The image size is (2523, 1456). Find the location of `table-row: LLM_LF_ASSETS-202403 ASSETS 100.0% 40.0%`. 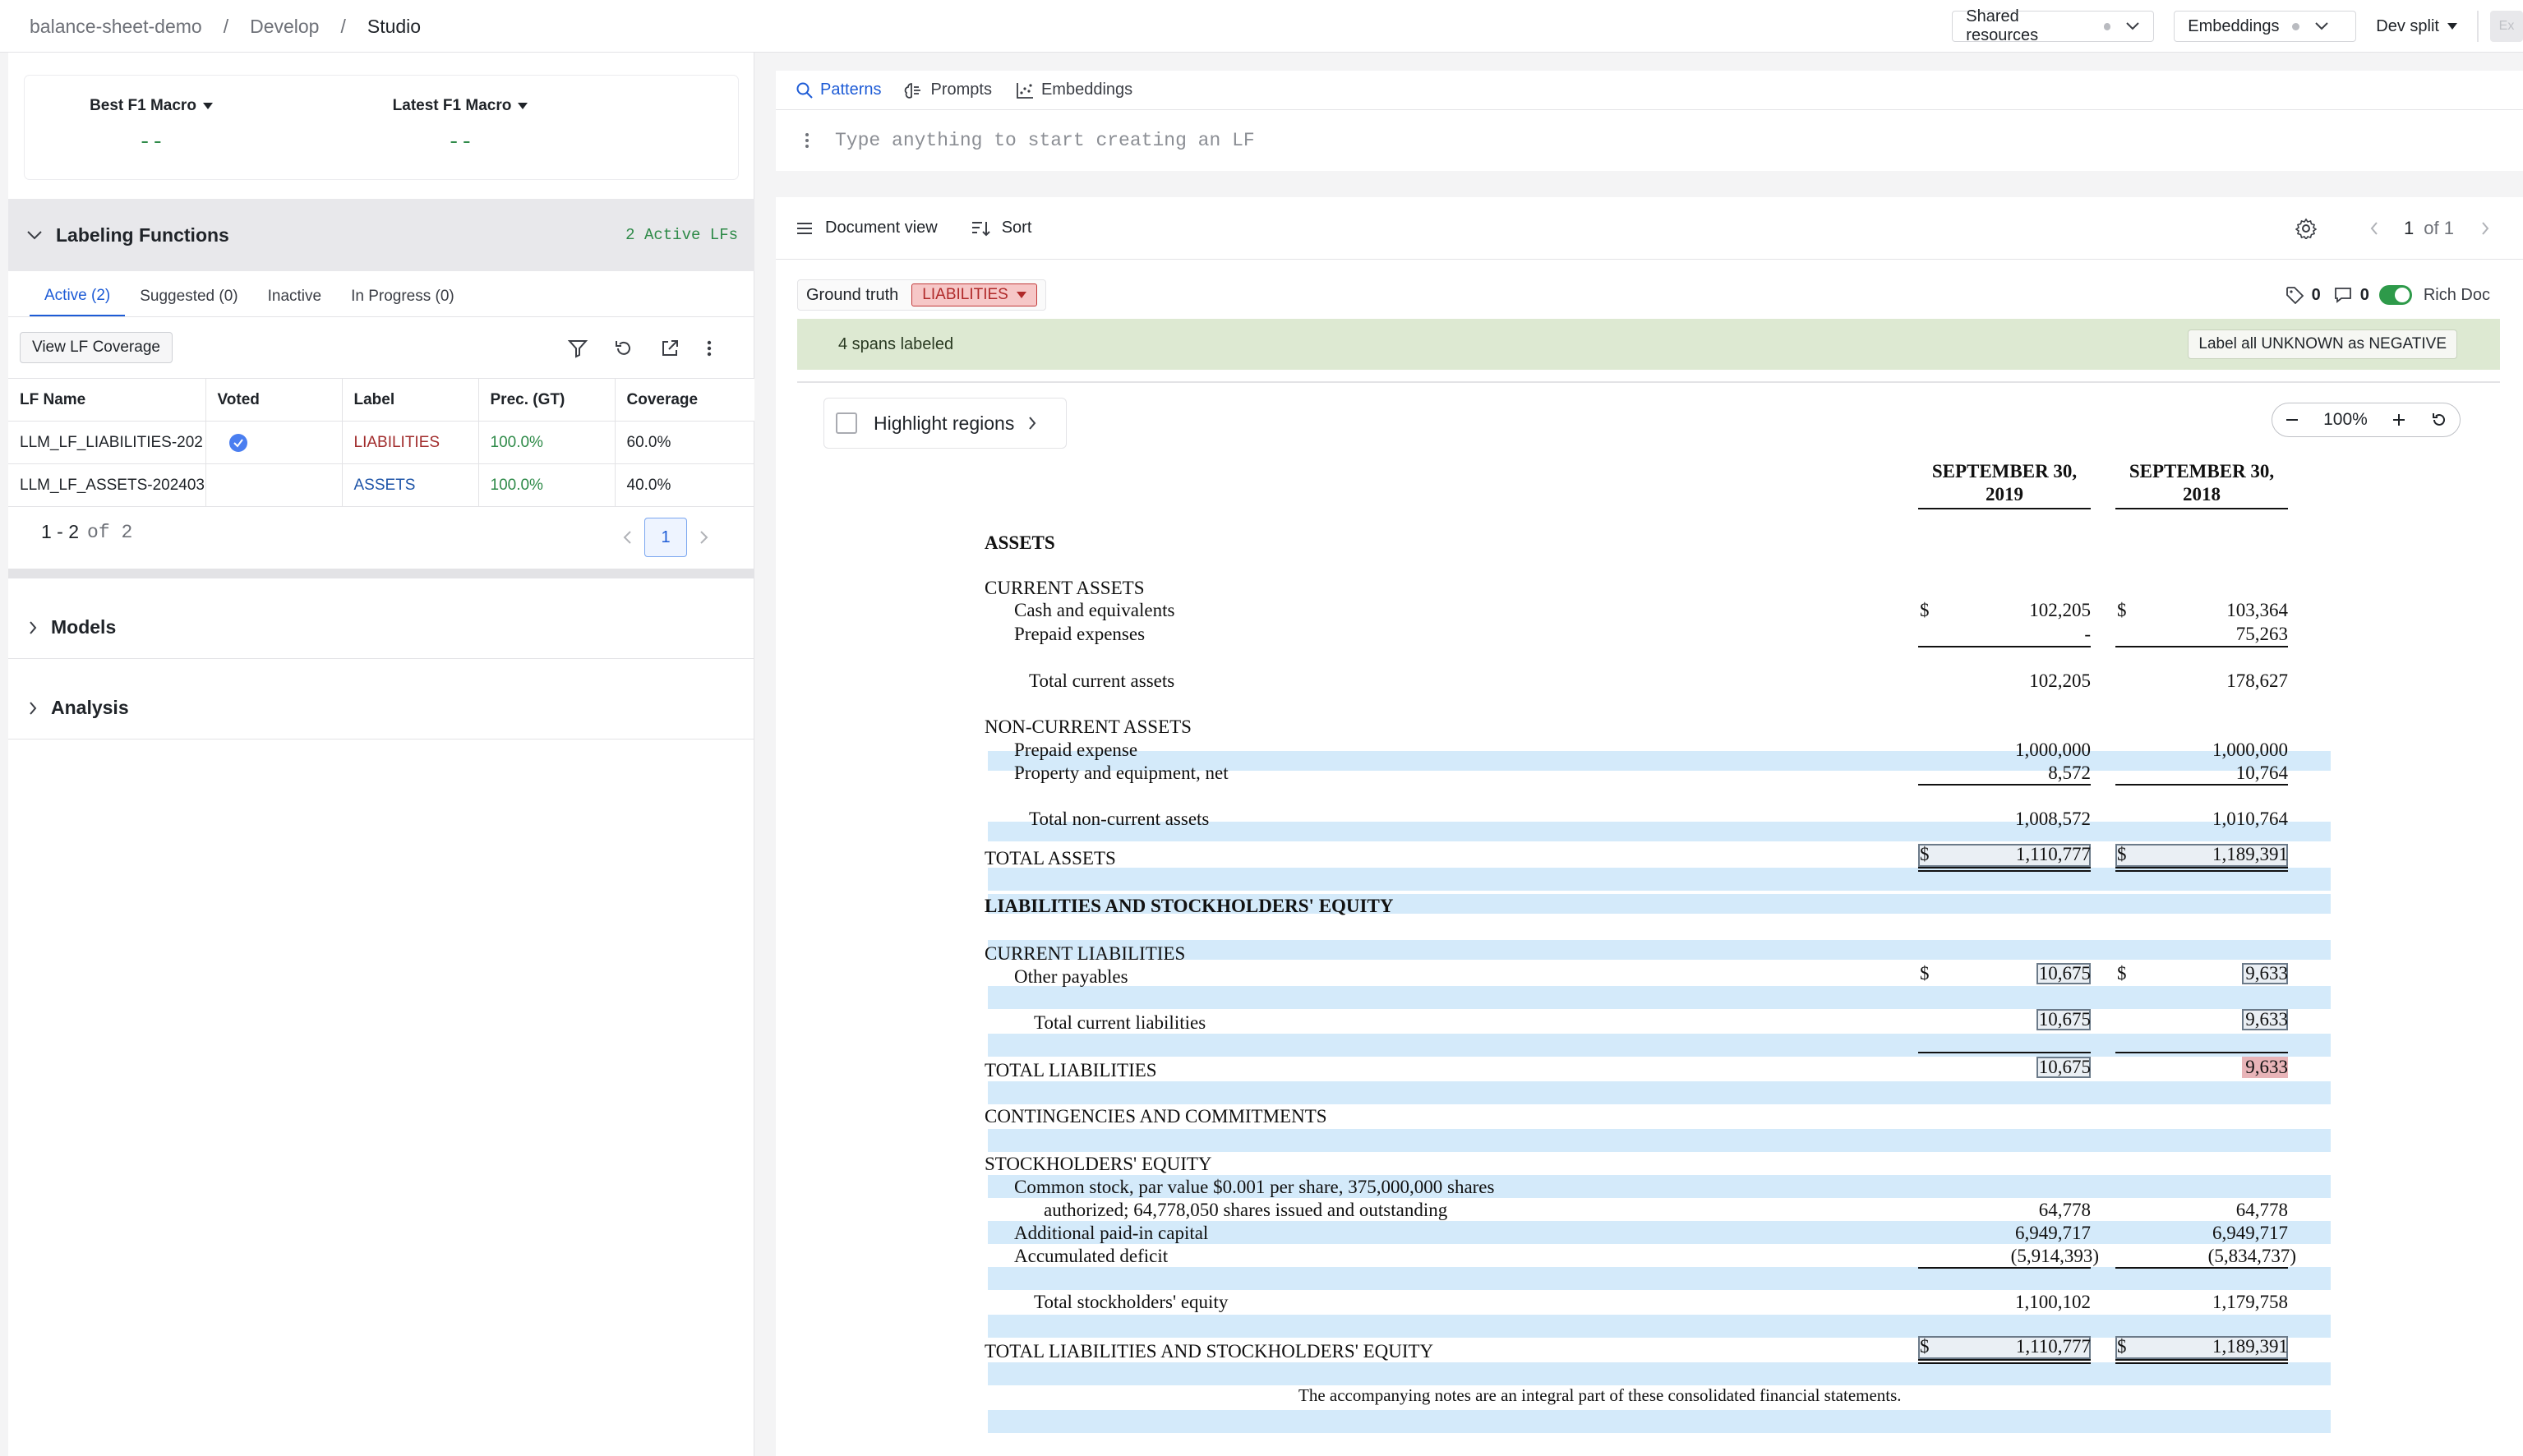

table-row: LLM_LF_ASSETS-202403 ASSETS 100.0% 40.0% is located at coordinates (381, 485).